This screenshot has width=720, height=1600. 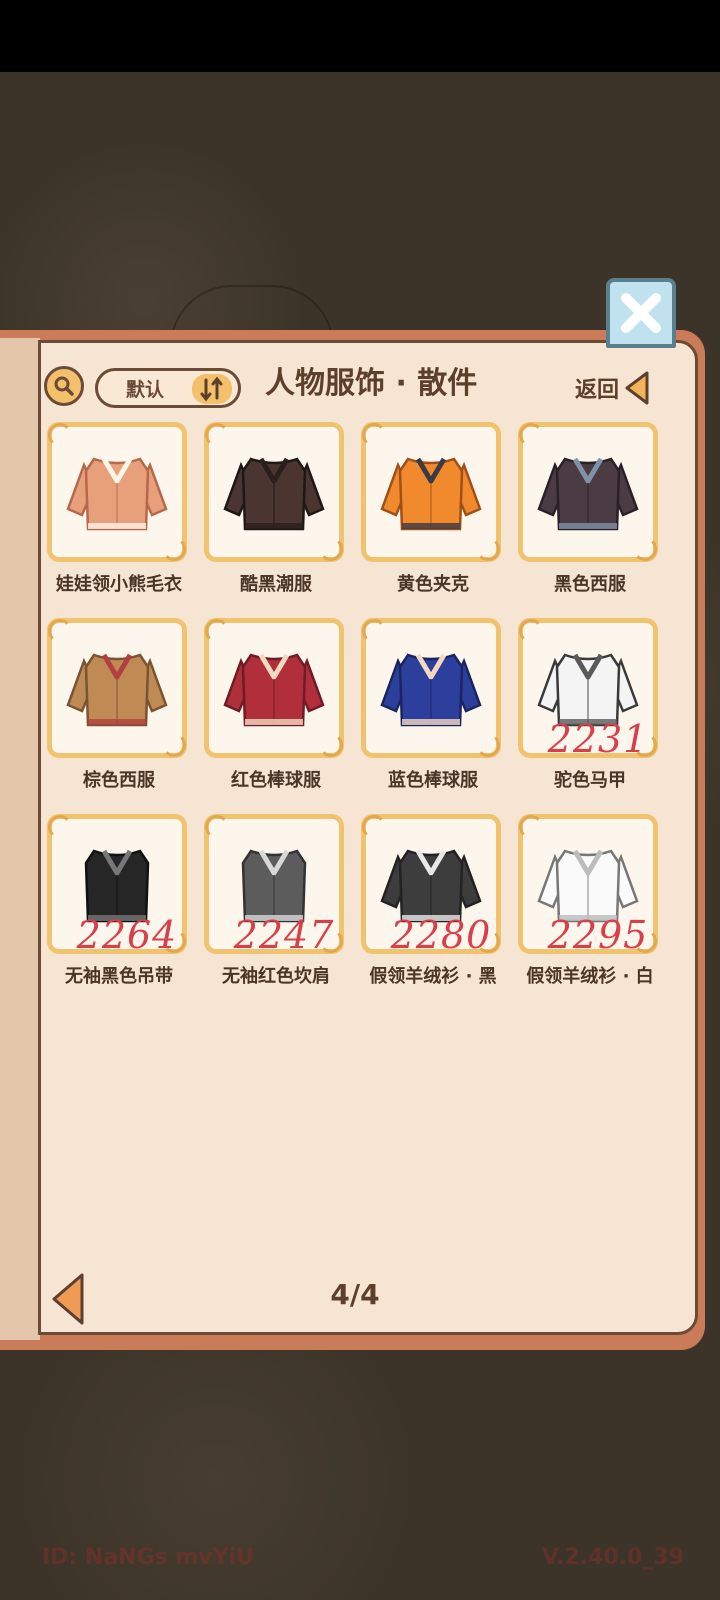 What do you see at coordinates (119, 976) in the screenshot?
I see `item-label: 无袖黑色吊带` at bounding box center [119, 976].